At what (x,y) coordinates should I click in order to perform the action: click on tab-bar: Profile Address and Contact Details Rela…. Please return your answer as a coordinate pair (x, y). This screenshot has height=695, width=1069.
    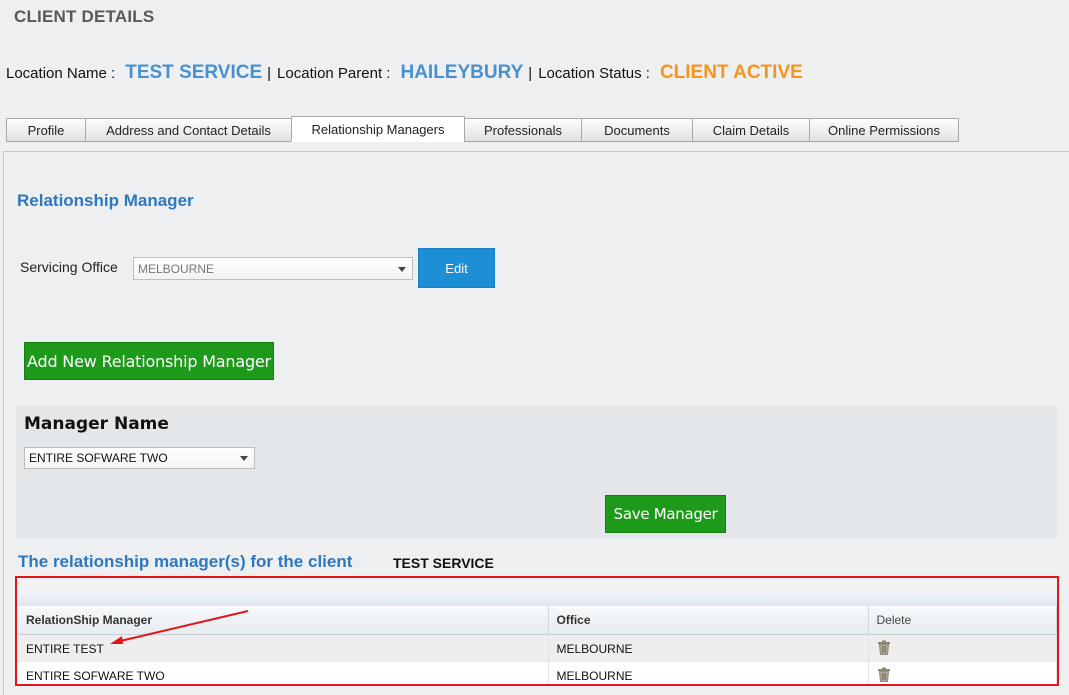
    Looking at the image, I should click on (482, 129).